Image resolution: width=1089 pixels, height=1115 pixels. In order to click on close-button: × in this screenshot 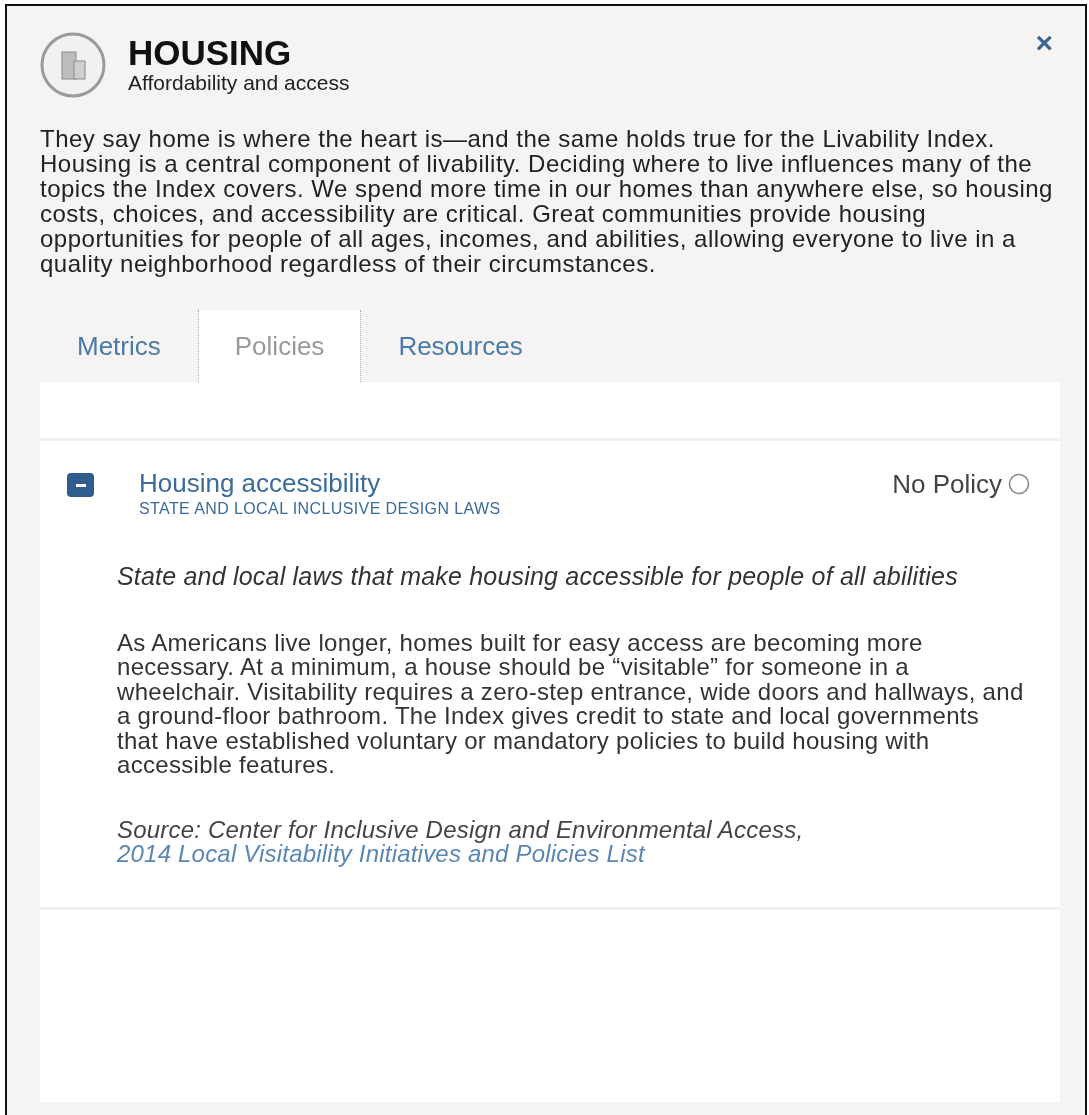, I will do `click(1044, 43)`.